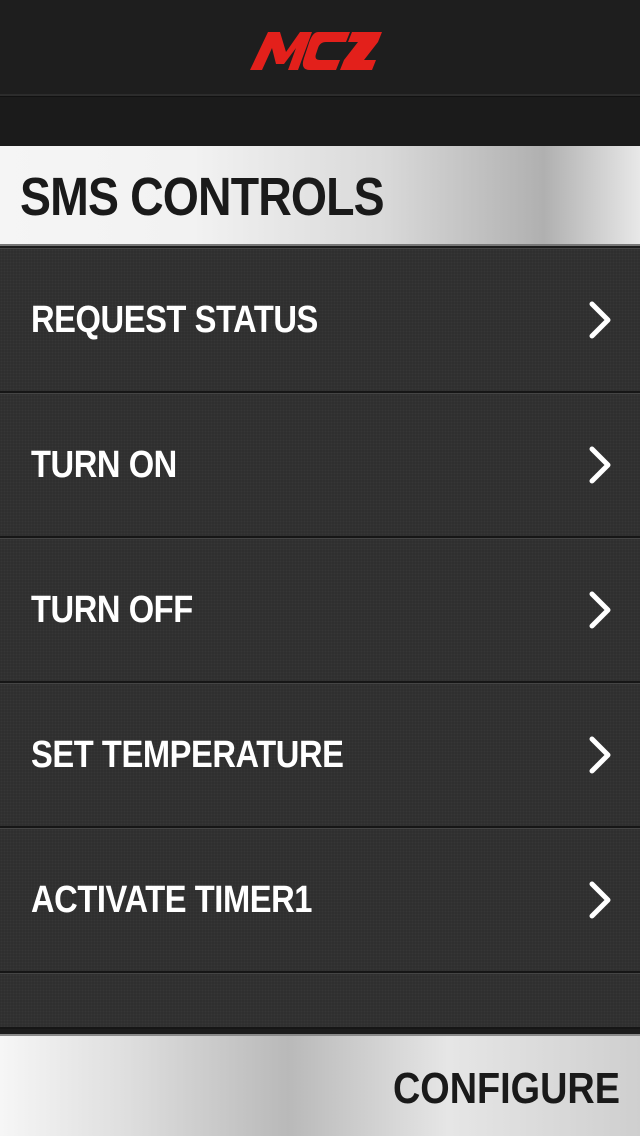 The height and width of the screenshot is (1136, 640). Describe the element at coordinates (112, 610) in the screenshot. I see `menu-item-label: TURN OFF` at that location.